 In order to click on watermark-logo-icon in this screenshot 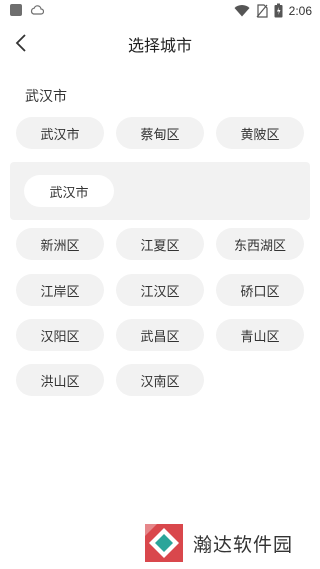, I will do `click(164, 543)`.